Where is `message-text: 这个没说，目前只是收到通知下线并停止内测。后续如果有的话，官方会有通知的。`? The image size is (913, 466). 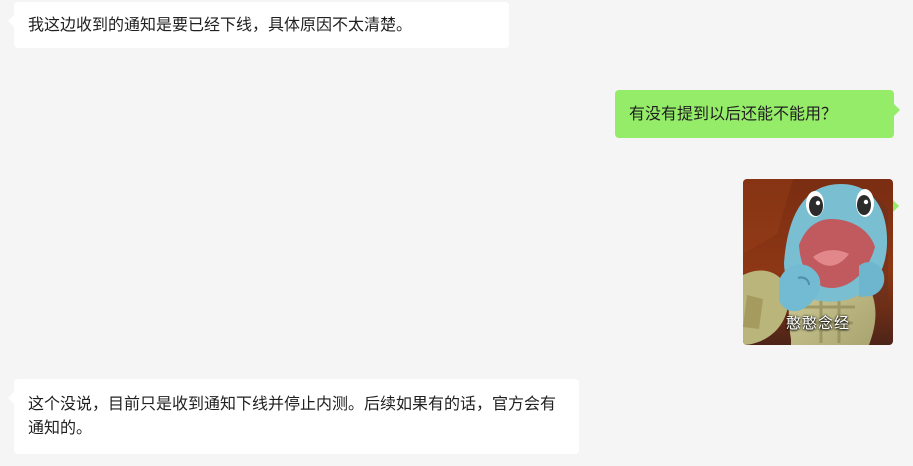 message-text: 这个没说，目前只是收到通知下线并停止内测。后续如果有的话，官方会有通知的。 is located at coordinates (292, 415).